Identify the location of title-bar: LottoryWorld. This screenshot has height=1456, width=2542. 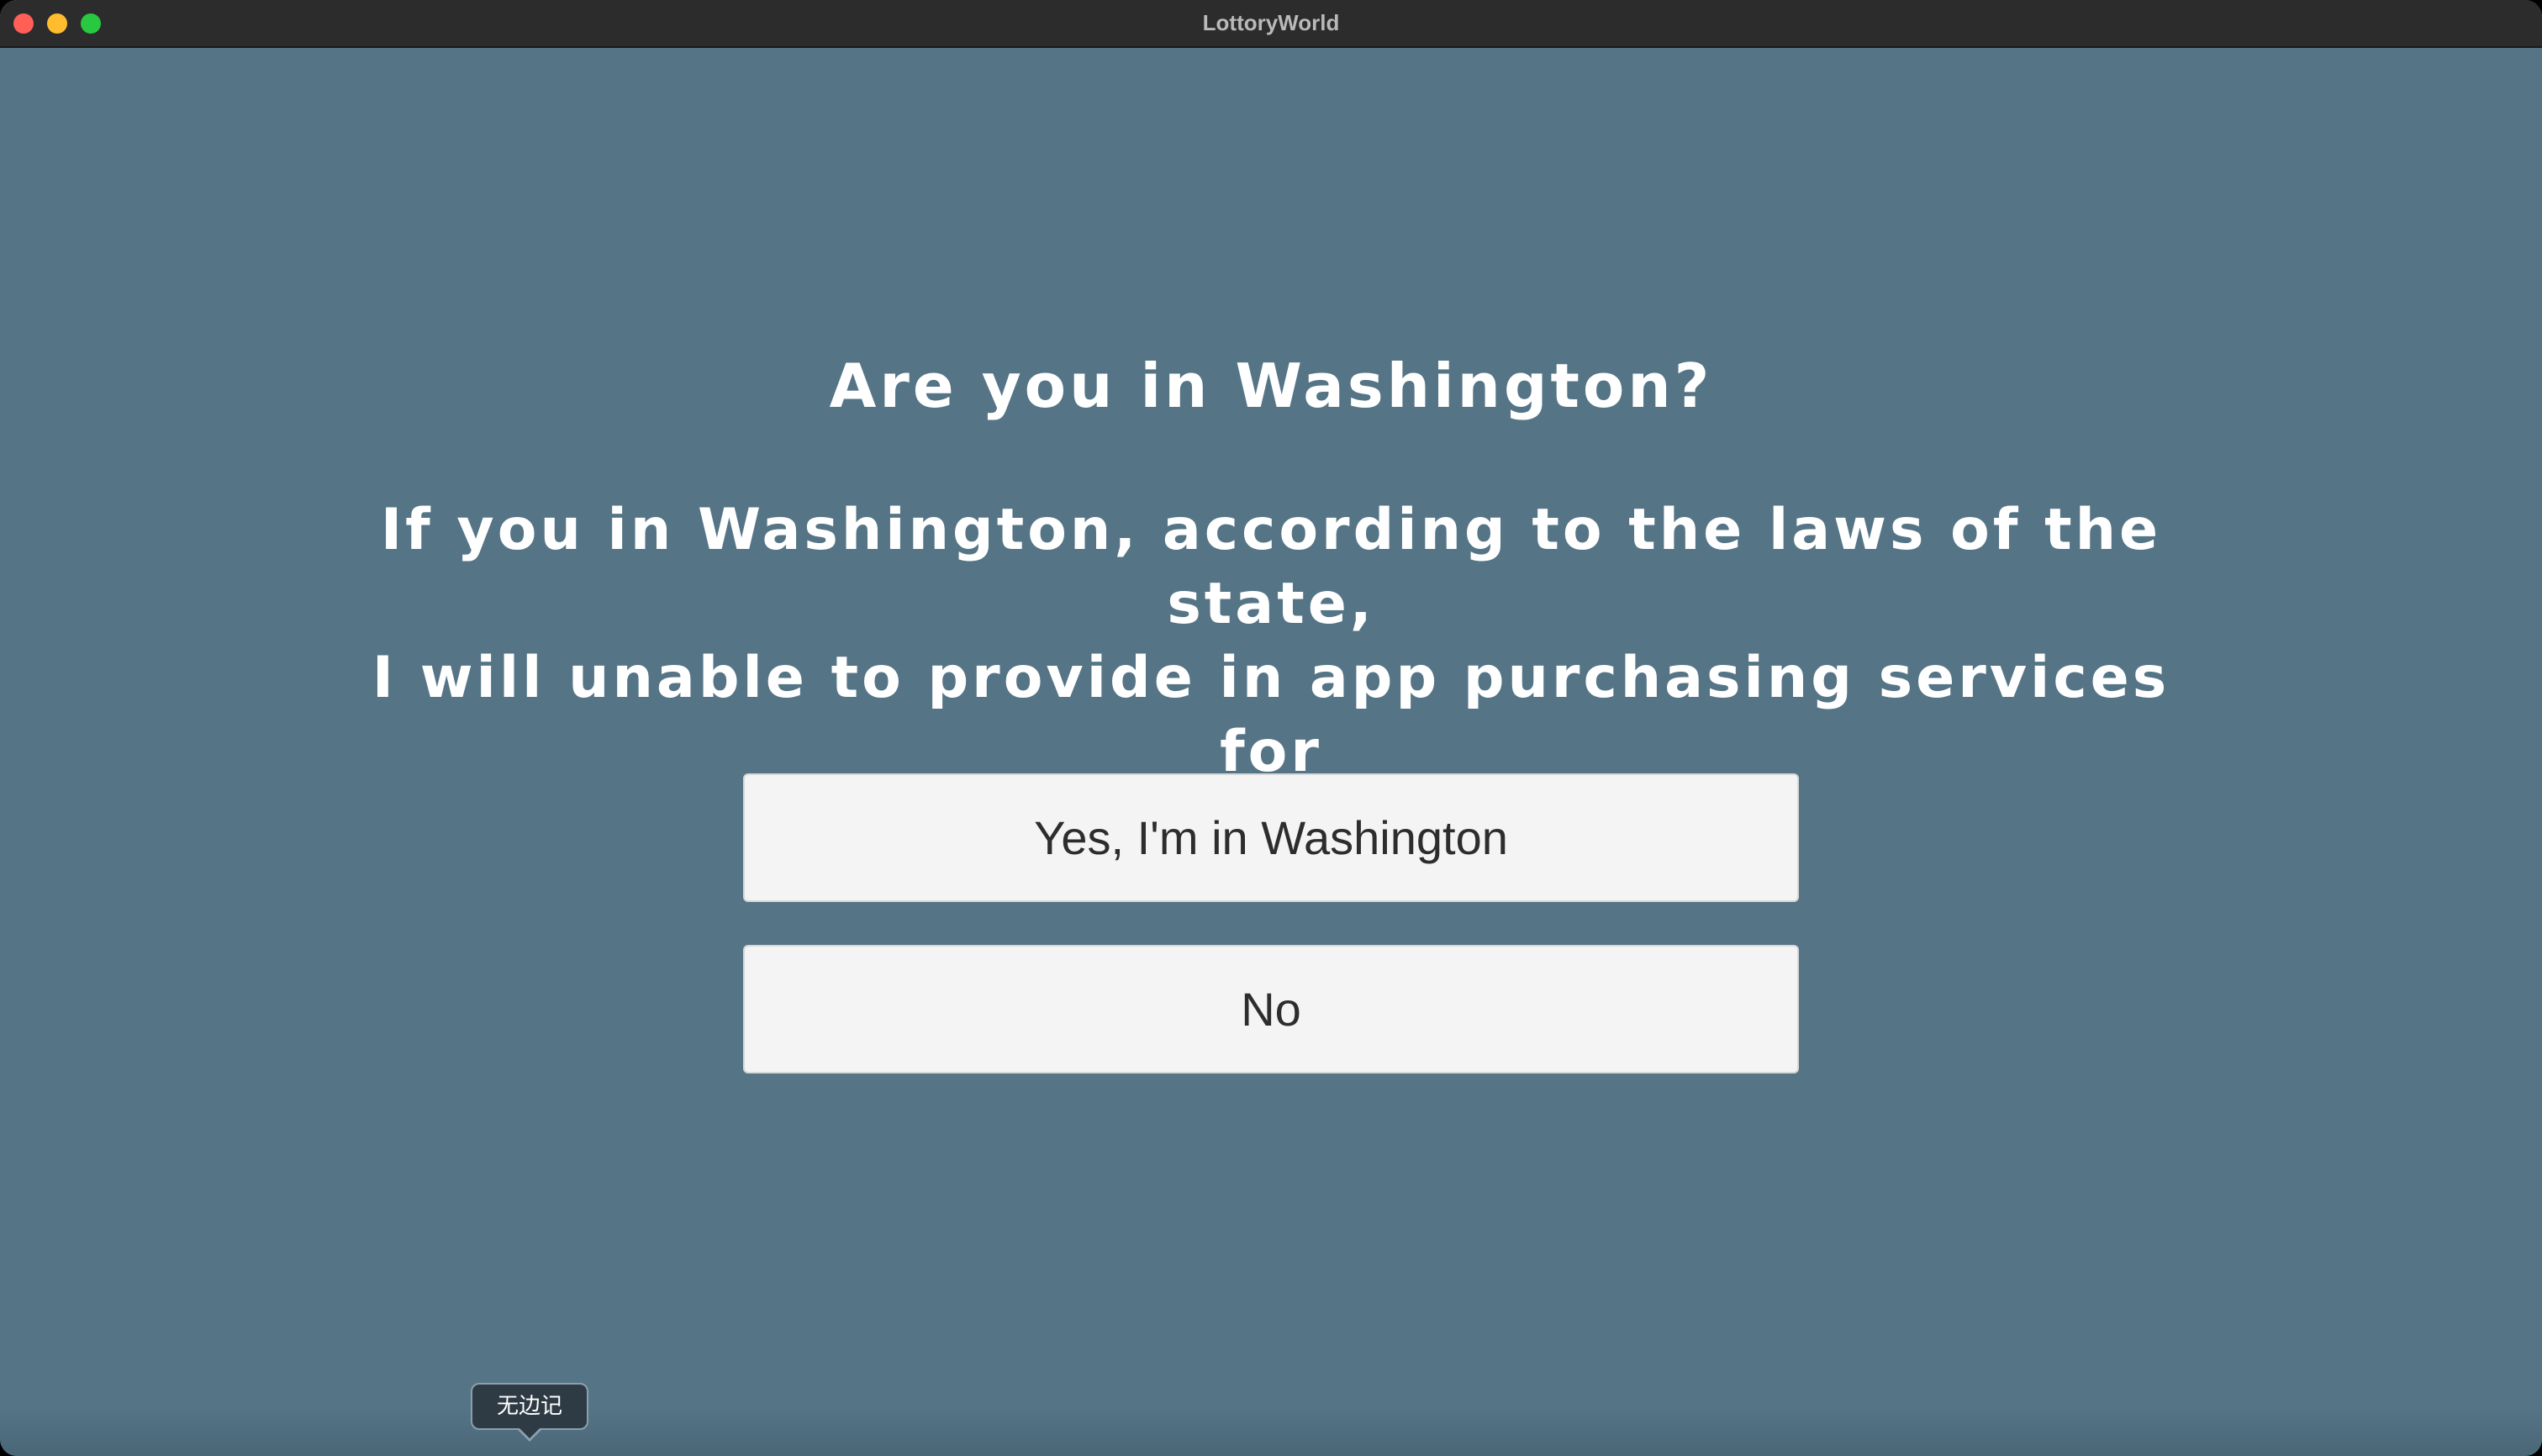
(1271, 24).